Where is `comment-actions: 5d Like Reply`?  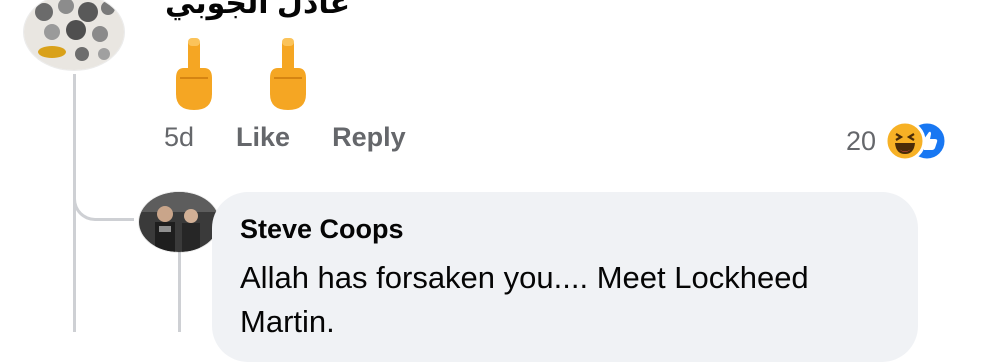 comment-actions: 5d Like Reply is located at coordinates (306, 137).